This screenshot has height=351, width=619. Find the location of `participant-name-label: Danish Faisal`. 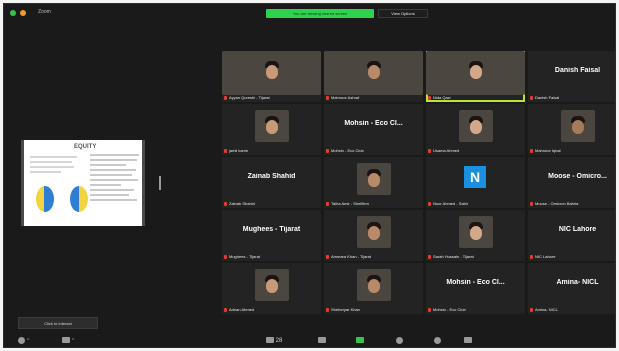

participant-name-label: Danish Faisal is located at coordinates (572, 97).